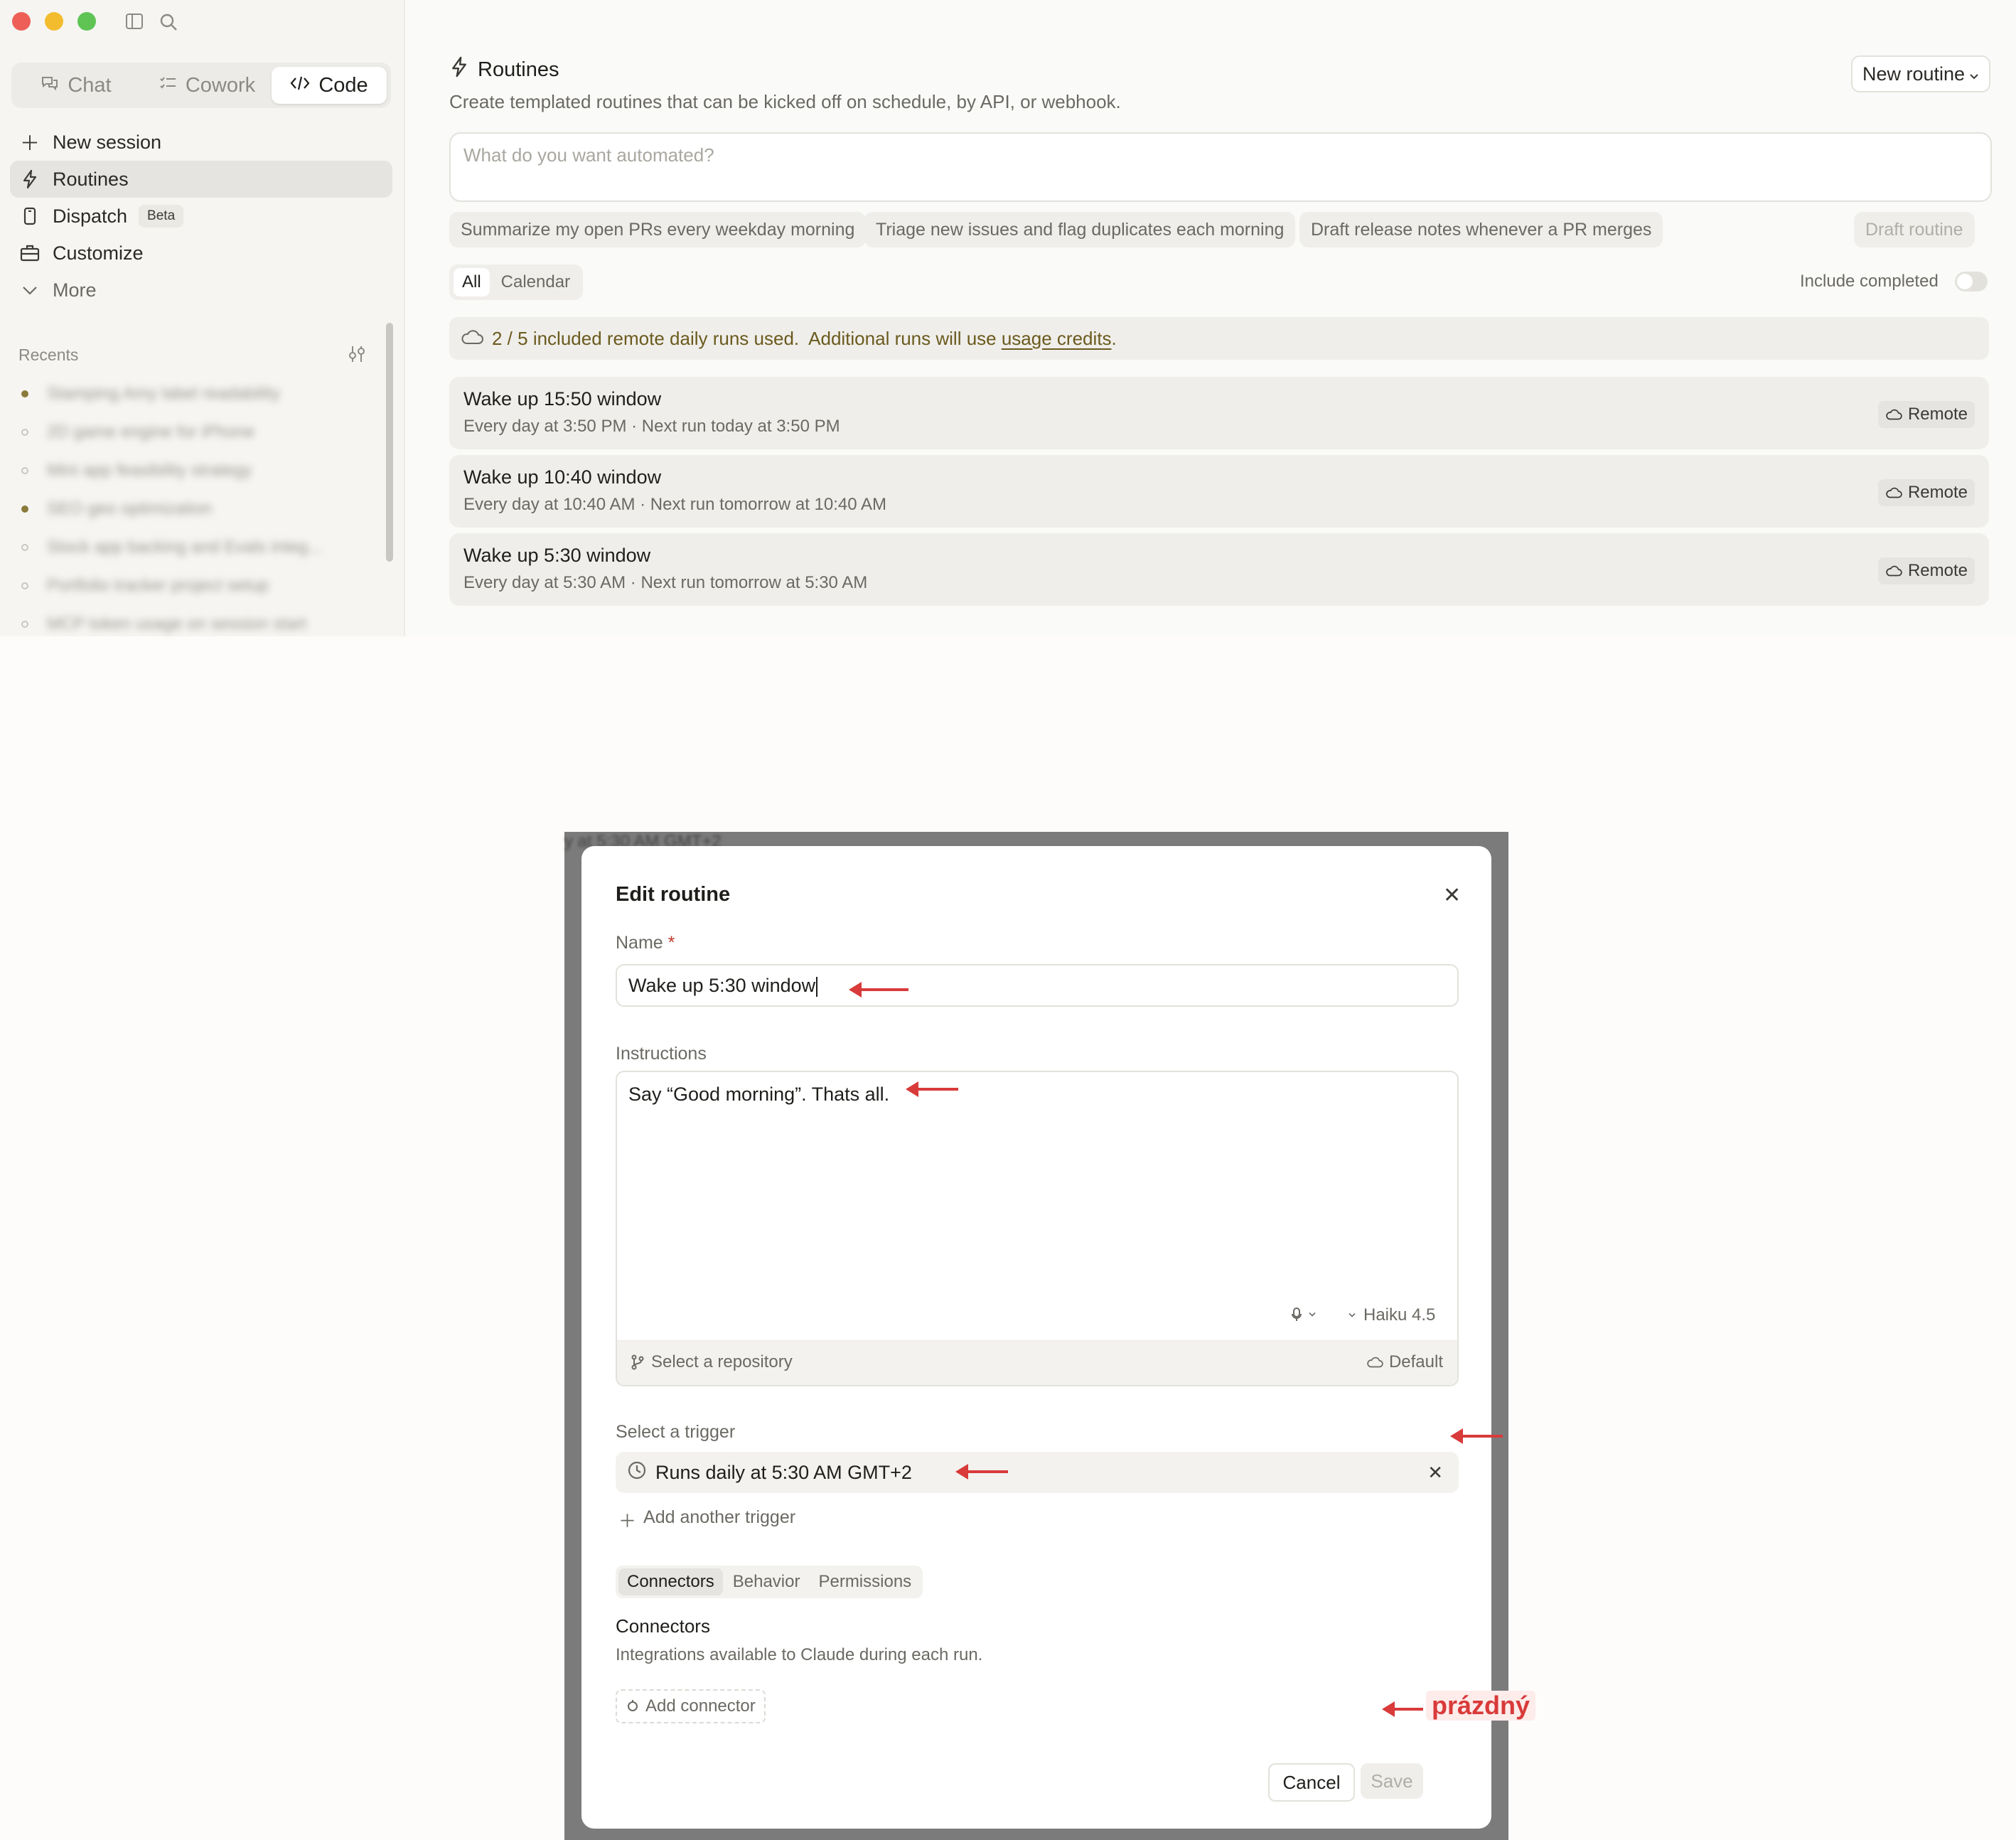  I want to click on window-close-button, so click(21, 21).